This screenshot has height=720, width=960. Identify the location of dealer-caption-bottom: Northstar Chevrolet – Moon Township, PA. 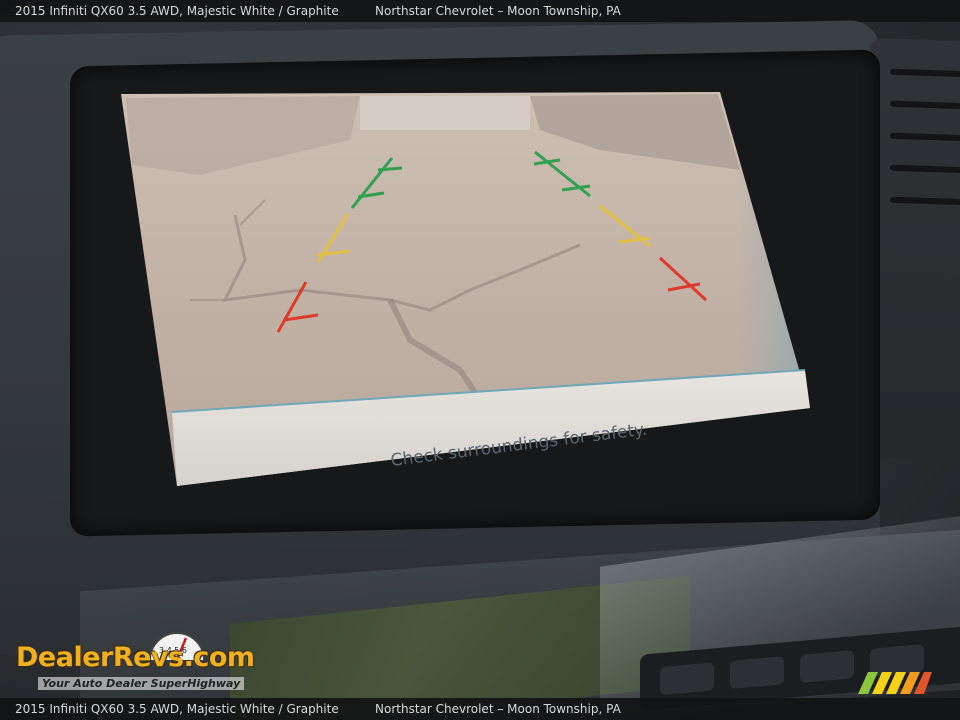
(498, 709).